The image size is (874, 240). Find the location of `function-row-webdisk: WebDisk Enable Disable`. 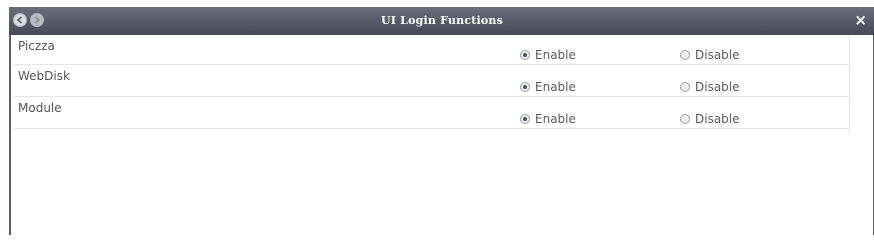

function-row-webdisk: WebDisk Enable Disable is located at coordinates (432, 81).